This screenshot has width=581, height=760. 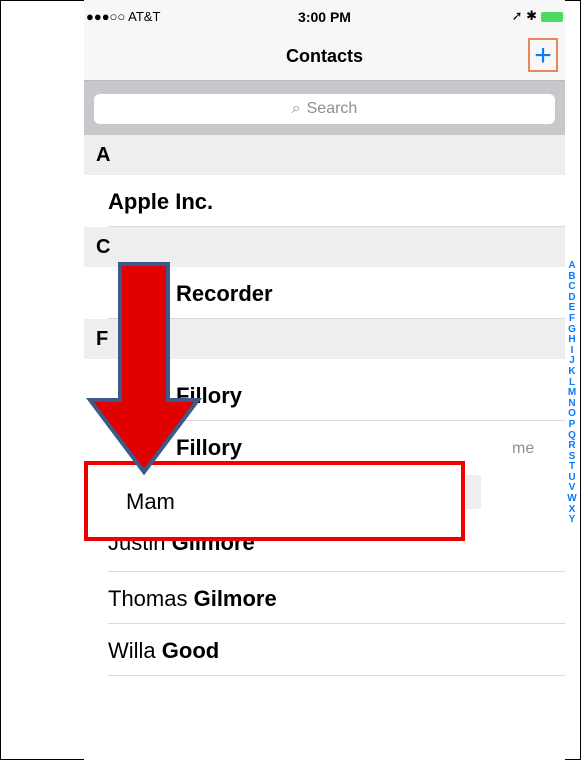 I want to click on me-hint: me, so click(x=523, y=448).